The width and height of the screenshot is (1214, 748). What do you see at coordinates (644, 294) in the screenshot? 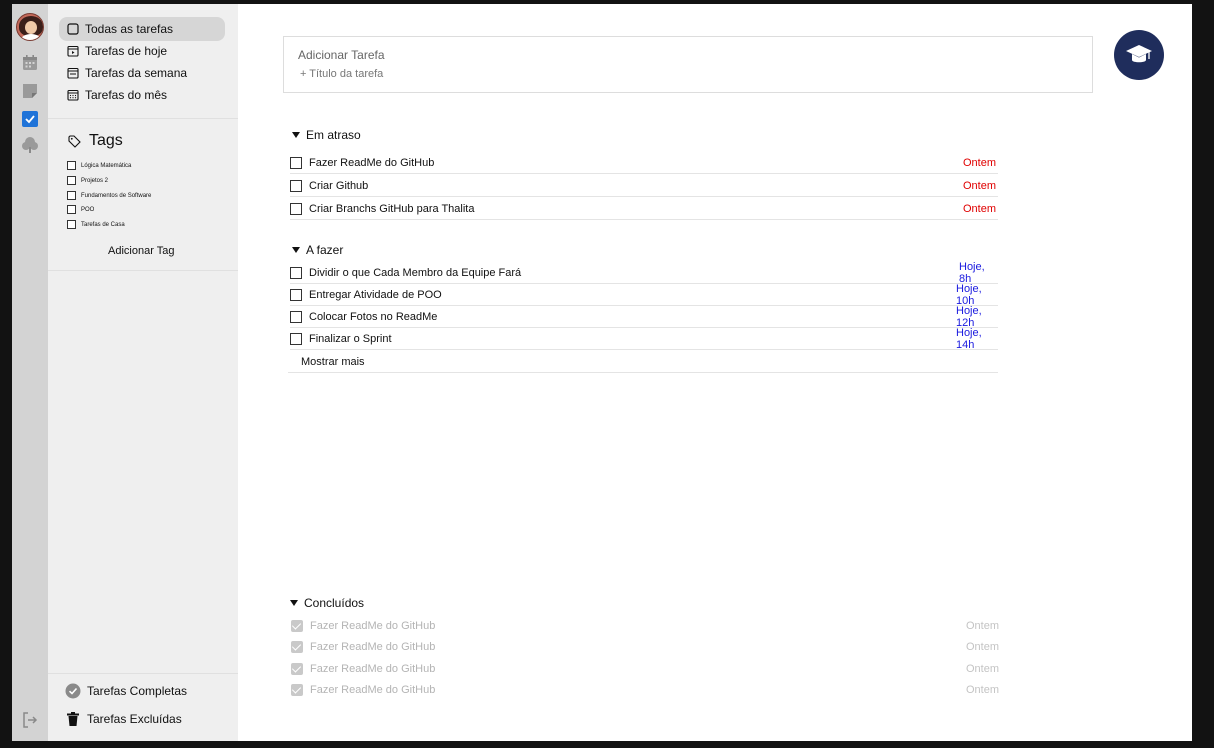
I see `task-row: Entregar Atividade de POO Hoje, 10h` at bounding box center [644, 294].